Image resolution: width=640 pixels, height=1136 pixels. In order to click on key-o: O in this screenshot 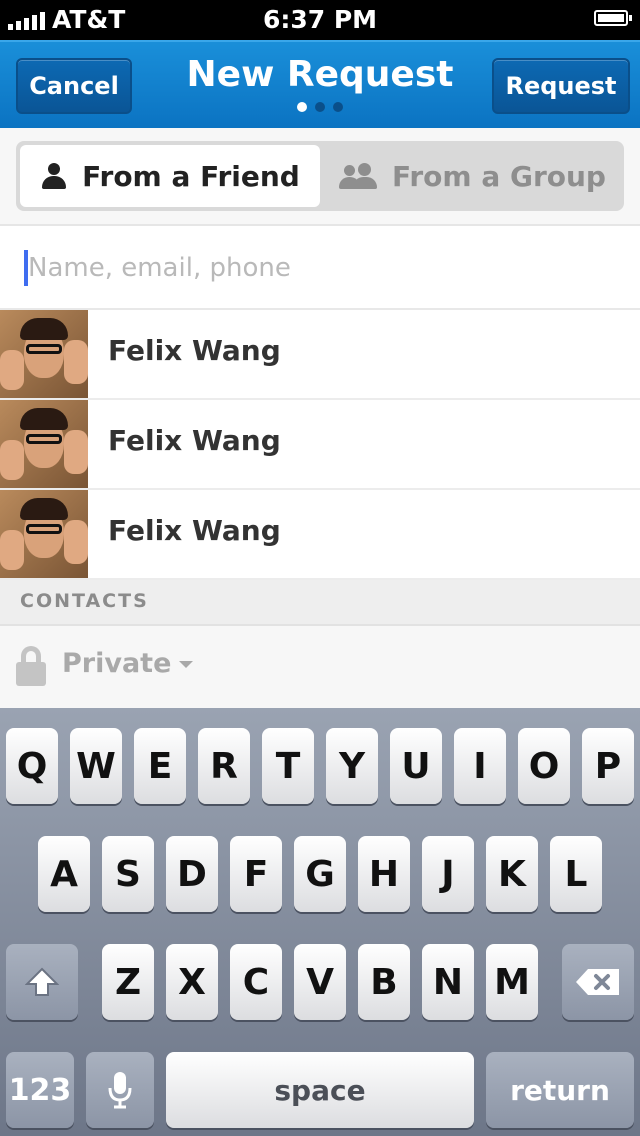, I will do `click(544, 766)`.